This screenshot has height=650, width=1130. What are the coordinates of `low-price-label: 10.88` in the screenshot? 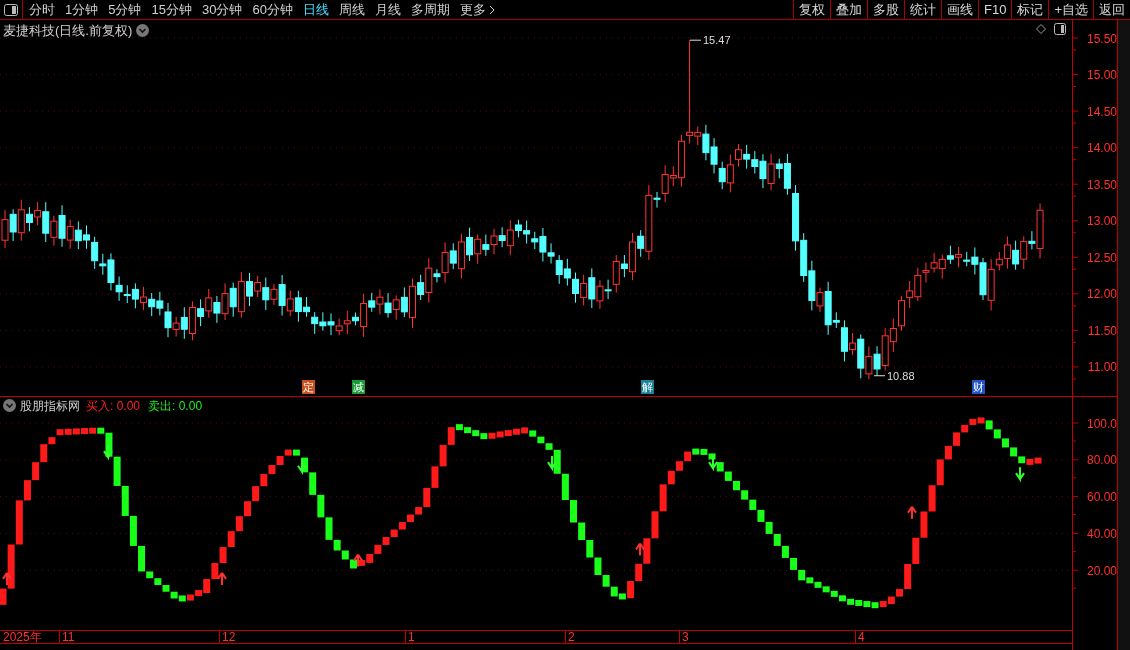 It's located at (901, 375).